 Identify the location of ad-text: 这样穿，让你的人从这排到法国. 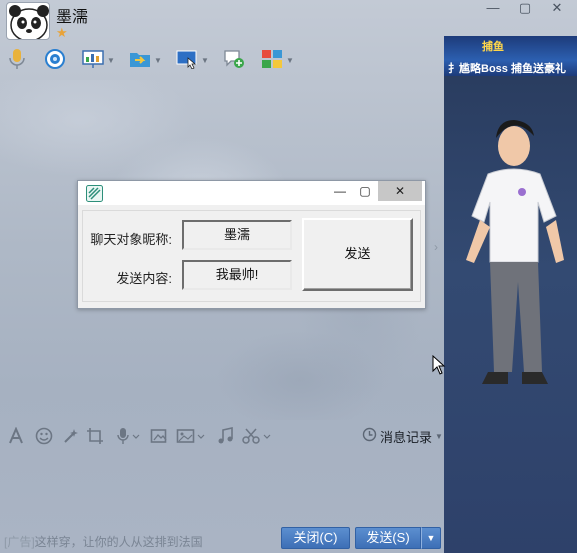
(118, 542).